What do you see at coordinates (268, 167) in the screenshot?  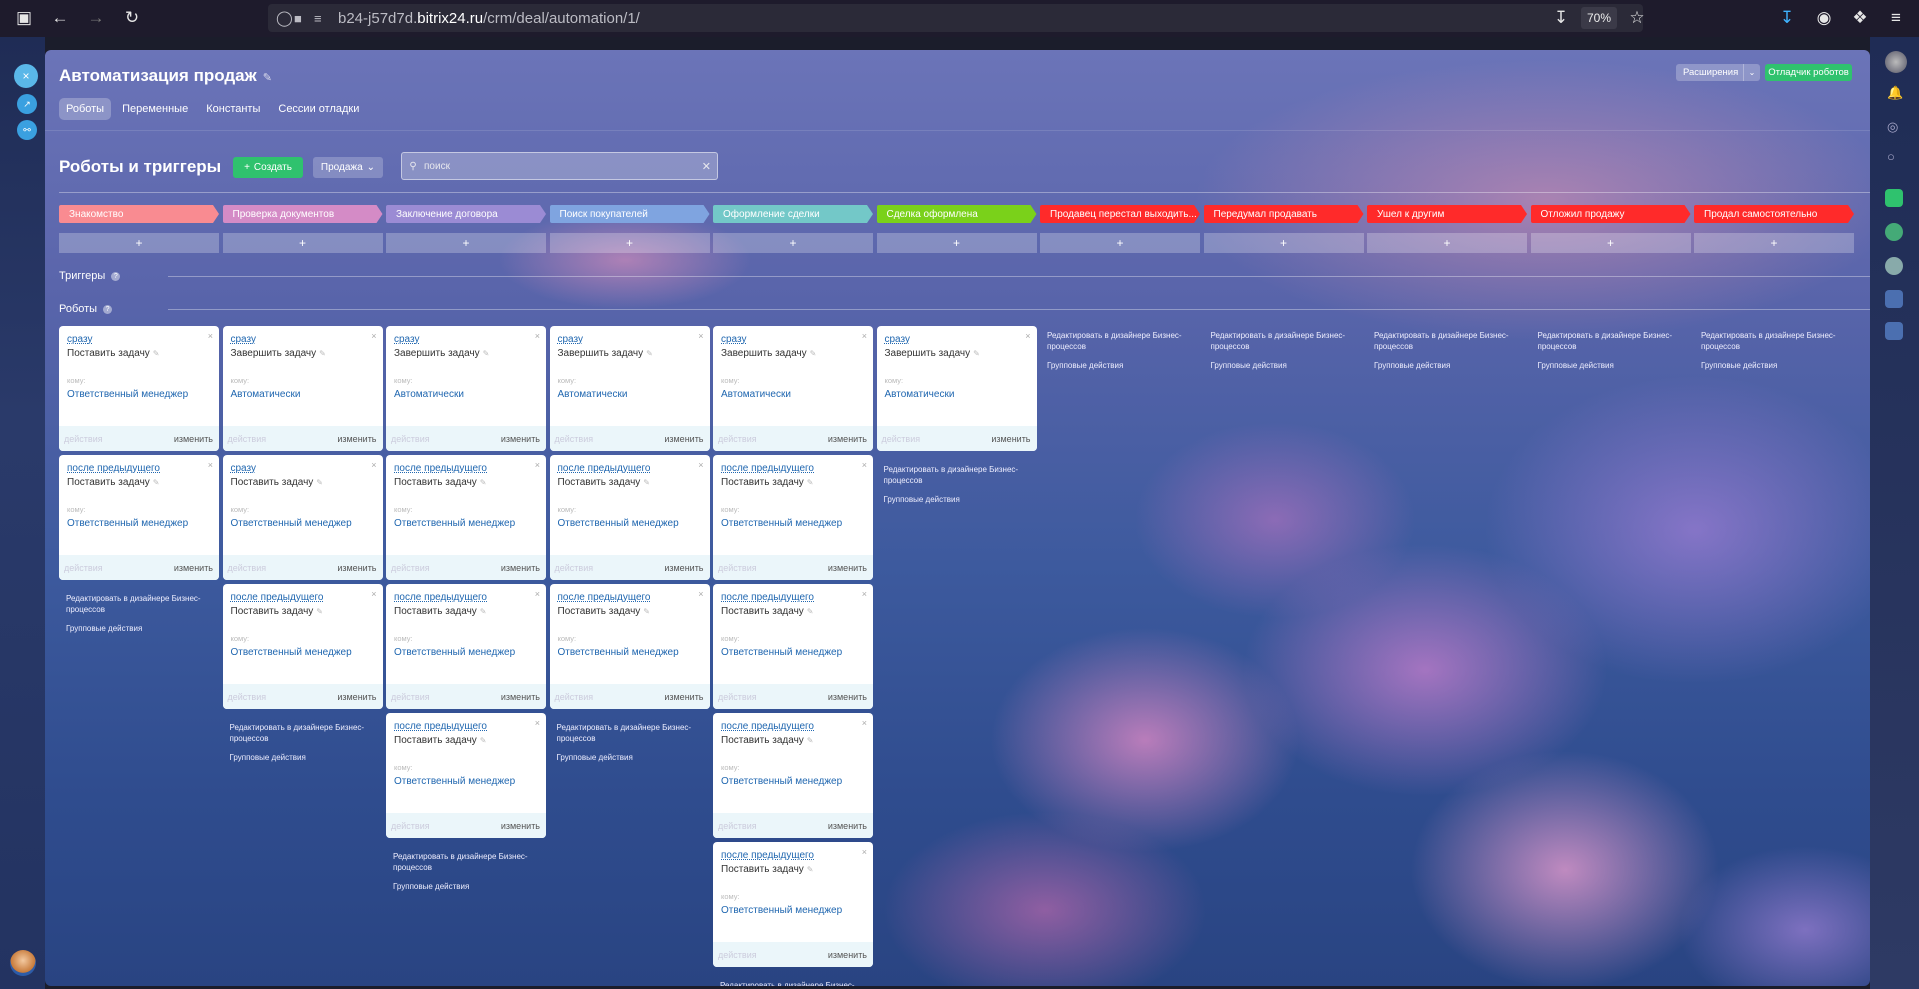 I see `create-button: + Создать` at bounding box center [268, 167].